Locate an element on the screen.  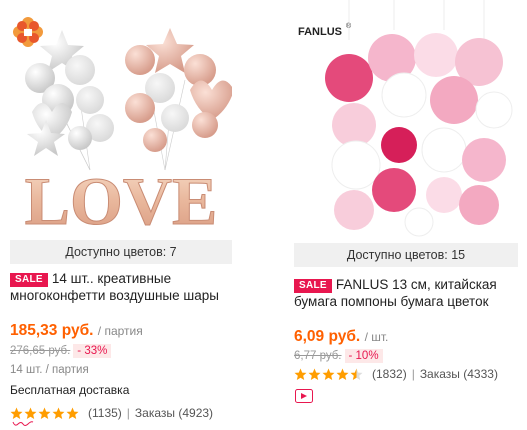
colors-available: Доступно цветов: 15 is located at coordinates (406, 255).